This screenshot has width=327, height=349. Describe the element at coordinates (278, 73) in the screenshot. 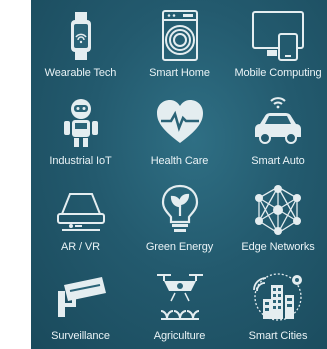

I see `tile-label: Mobile Computing` at that location.